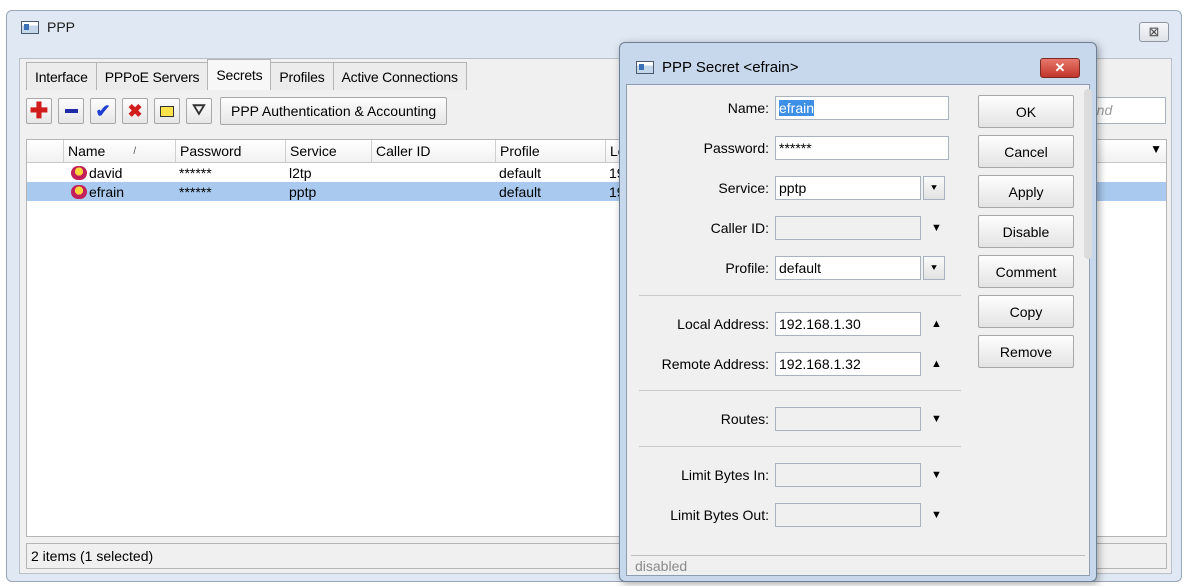 Image resolution: width=1186 pixels, height=586 pixels. Describe the element at coordinates (848, 268) in the screenshot. I see `profile-select: default` at that location.